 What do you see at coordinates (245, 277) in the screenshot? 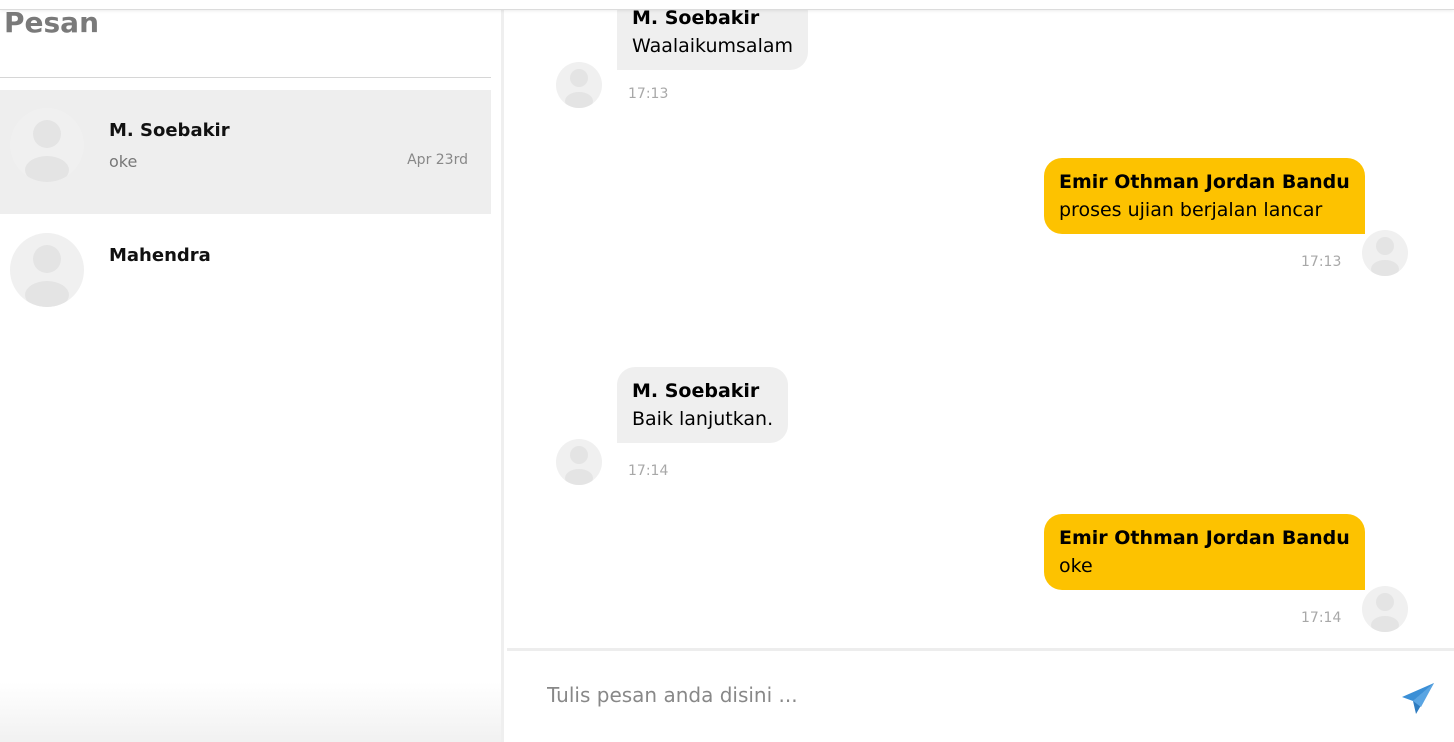
I see `conversation-item: Mahendra` at bounding box center [245, 277].